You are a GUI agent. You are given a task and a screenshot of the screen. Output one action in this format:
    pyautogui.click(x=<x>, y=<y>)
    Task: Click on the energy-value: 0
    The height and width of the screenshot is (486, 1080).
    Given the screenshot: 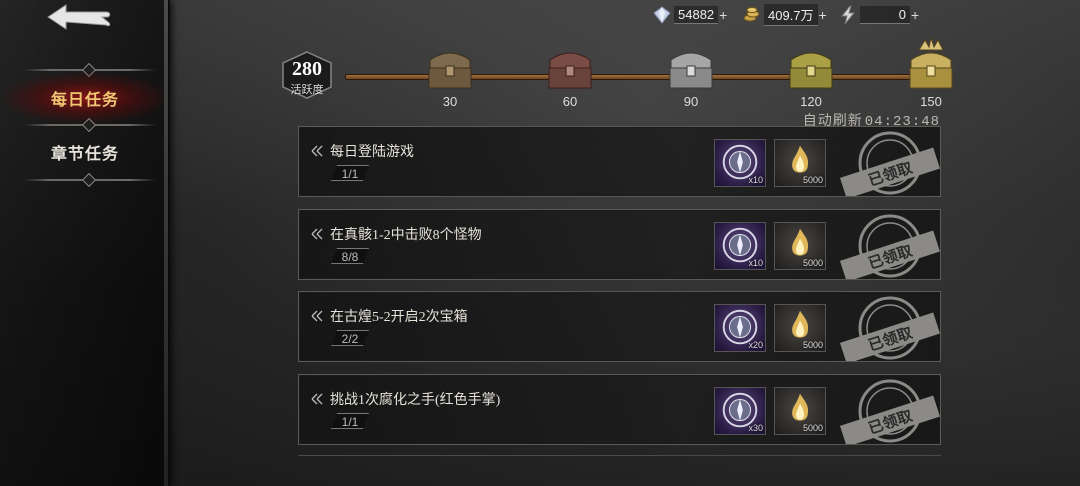 What is the action you would take?
    pyautogui.click(x=885, y=15)
    